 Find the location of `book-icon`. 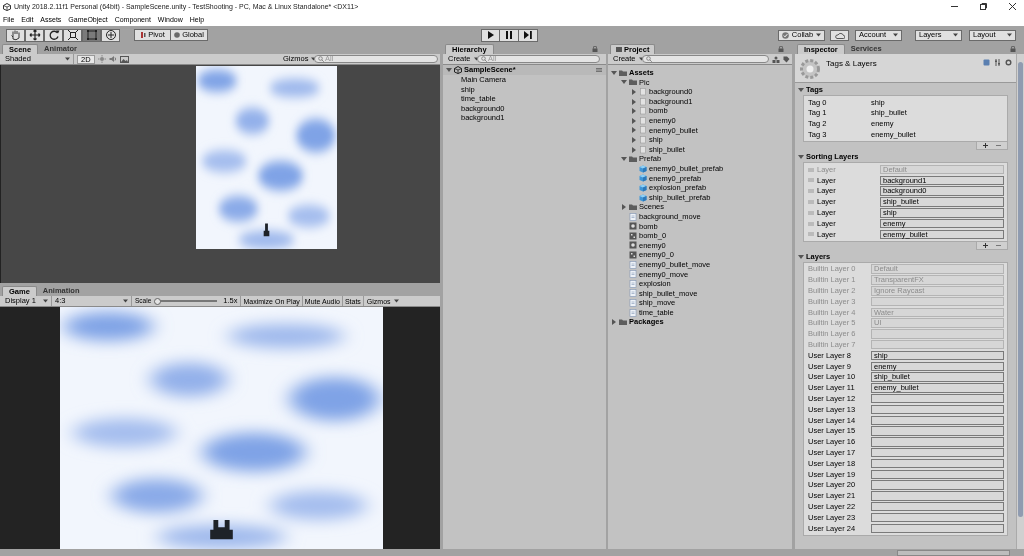

book-icon is located at coordinates (986, 62).